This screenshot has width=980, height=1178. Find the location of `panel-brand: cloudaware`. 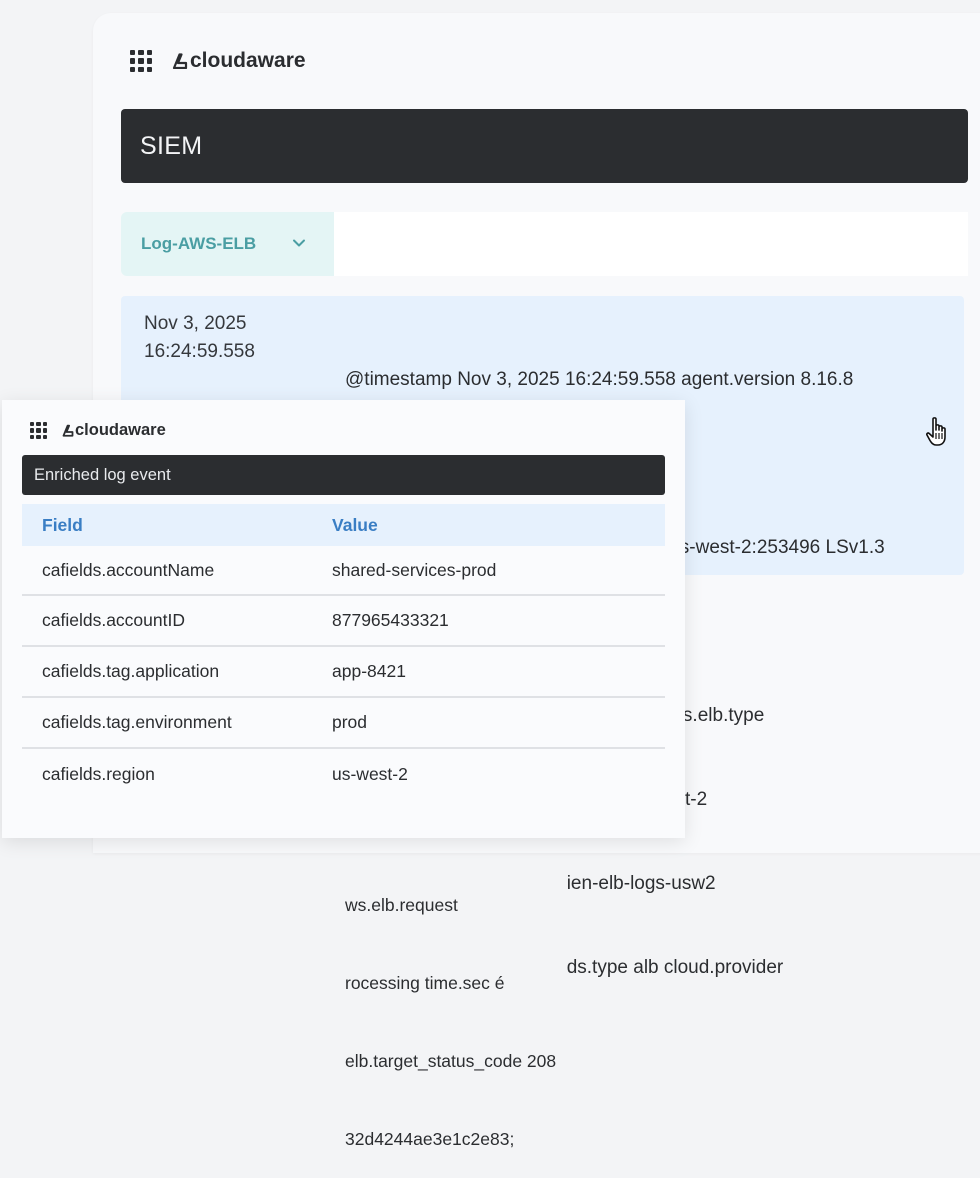

panel-brand: cloudaware is located at coordinates (98, 430).